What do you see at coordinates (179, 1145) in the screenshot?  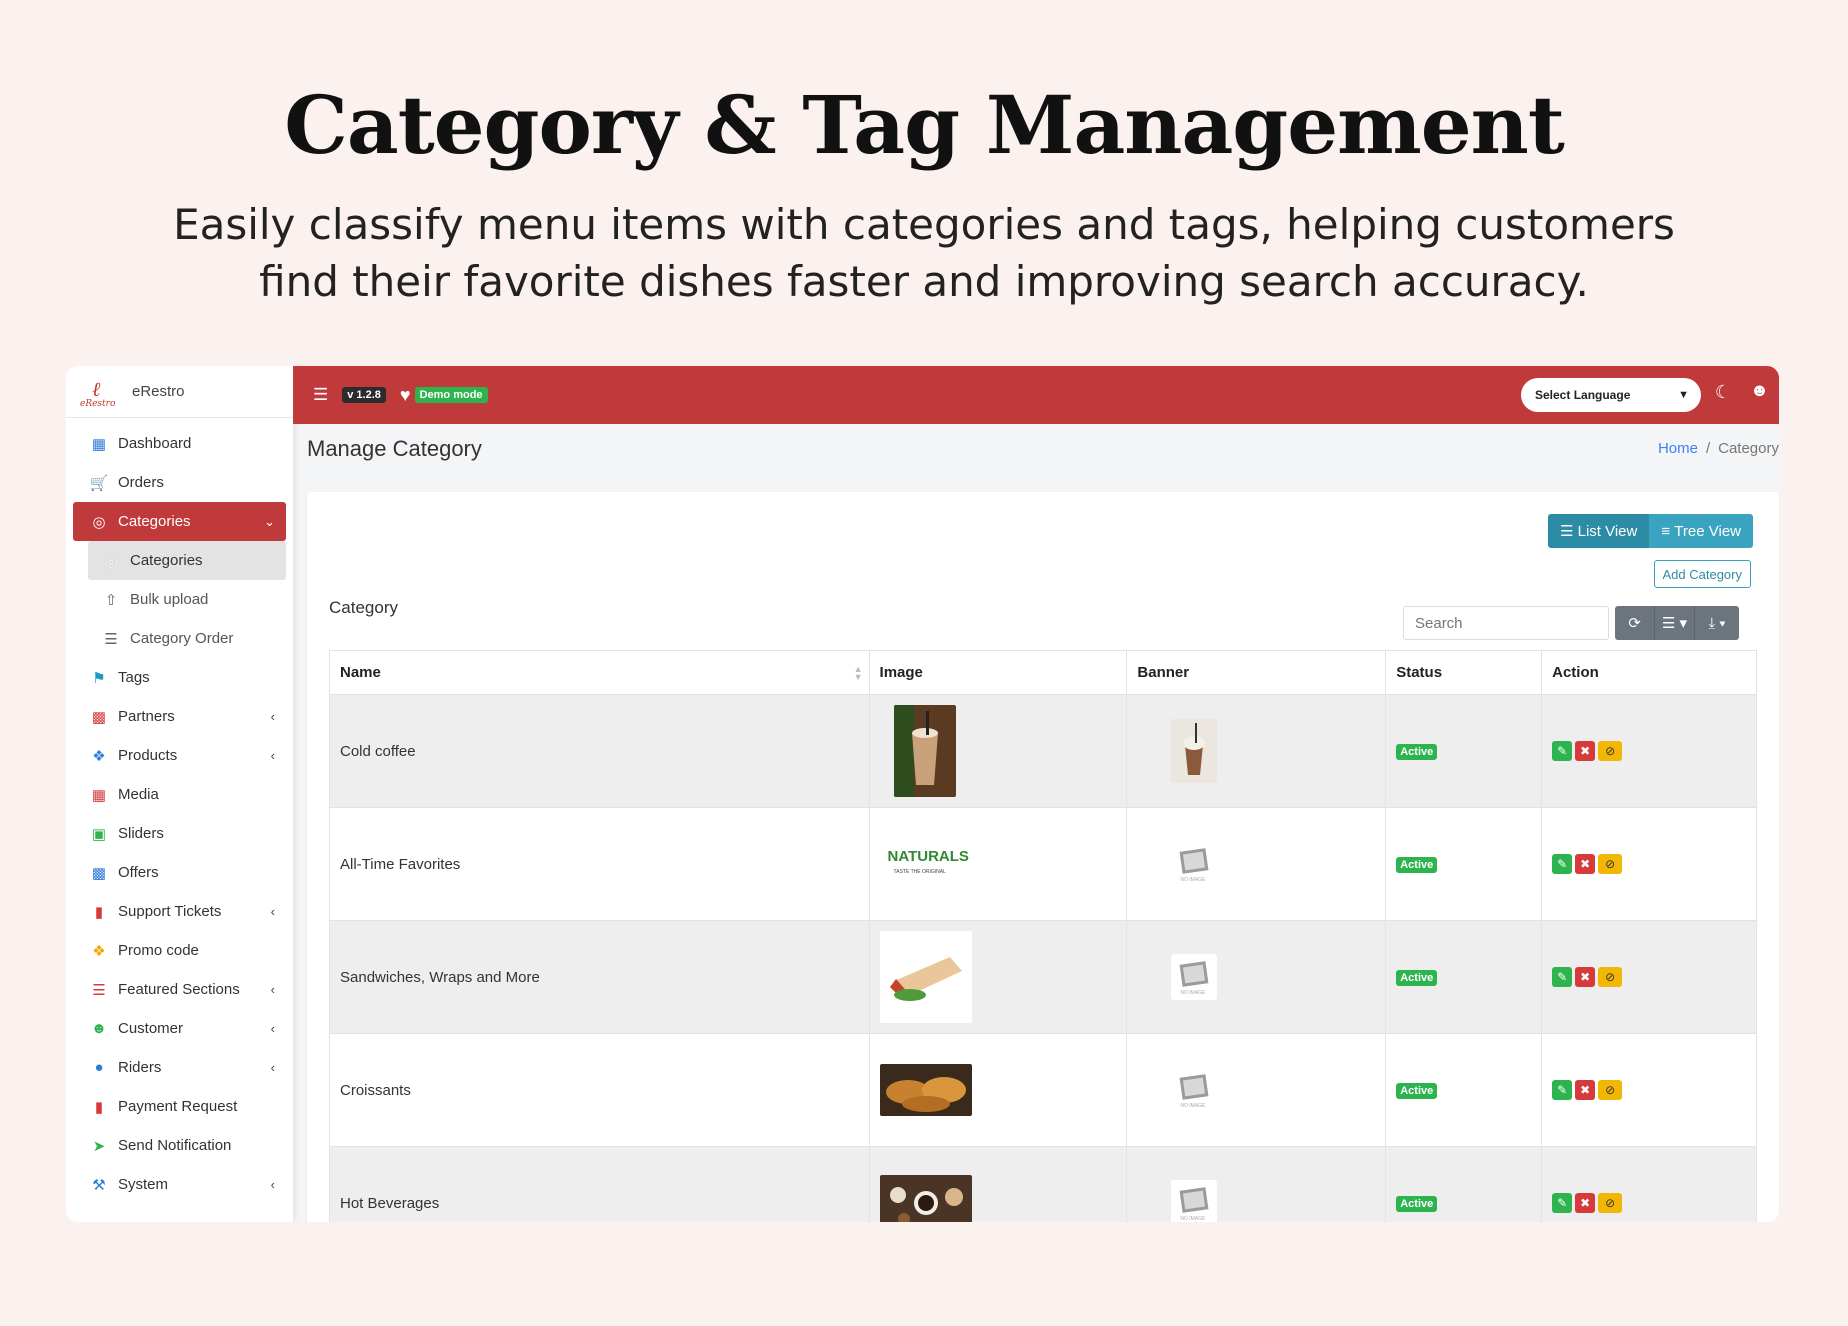 I see `sidebar-item-send-notification: ➤ Send Notification` at bounding box center [179, 1145].